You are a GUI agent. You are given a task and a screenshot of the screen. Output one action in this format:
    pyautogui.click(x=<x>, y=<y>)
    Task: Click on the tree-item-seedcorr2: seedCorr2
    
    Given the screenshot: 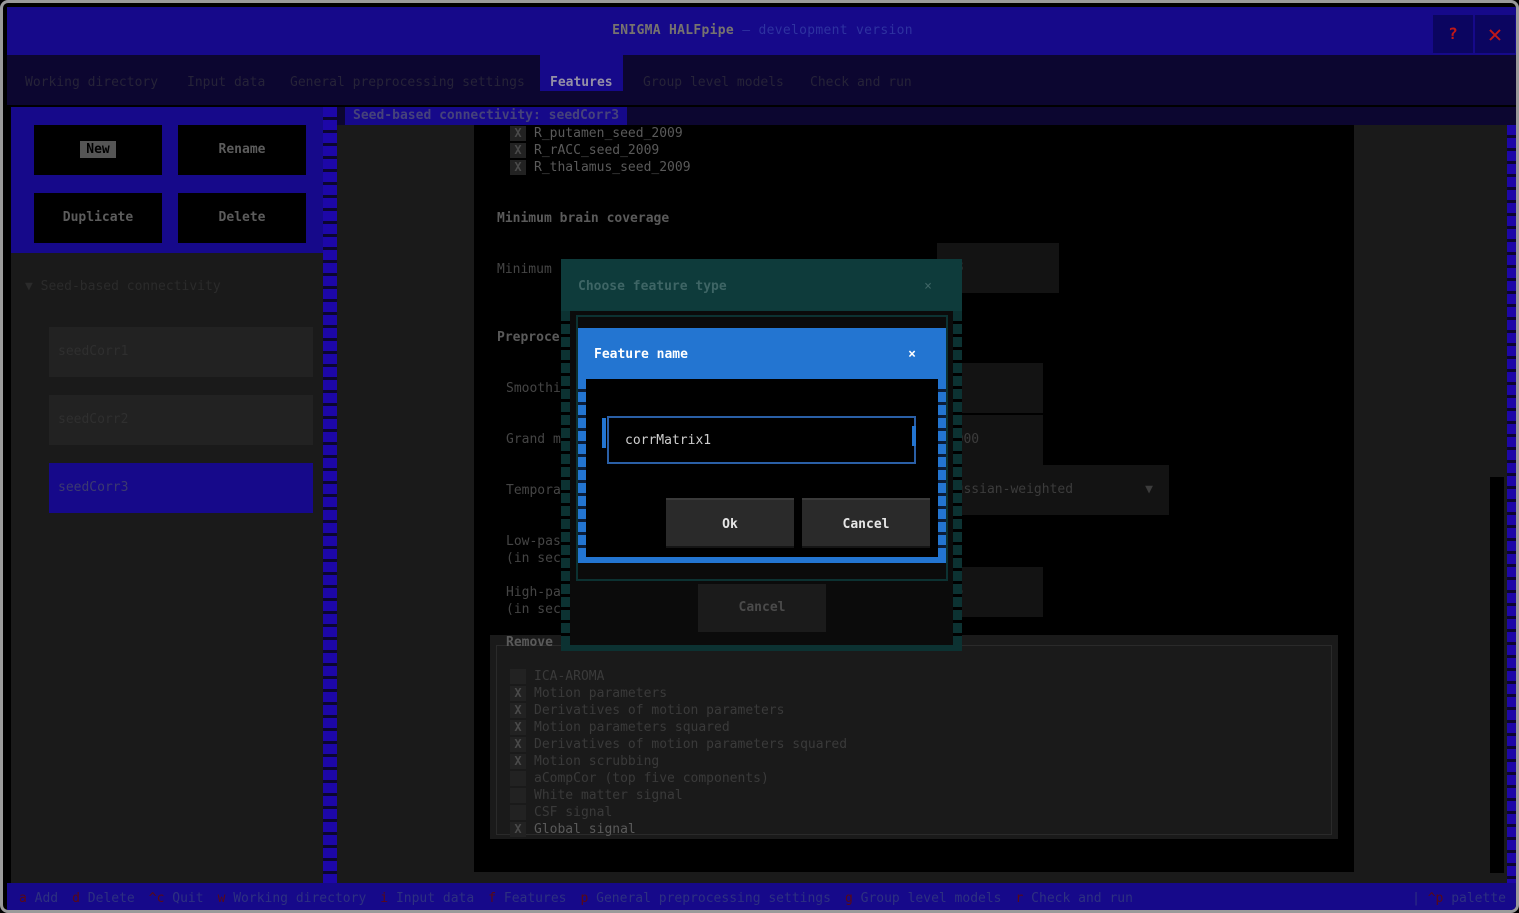 What is the action you would take?
    pyautogui.click(x=181, y=420)
    